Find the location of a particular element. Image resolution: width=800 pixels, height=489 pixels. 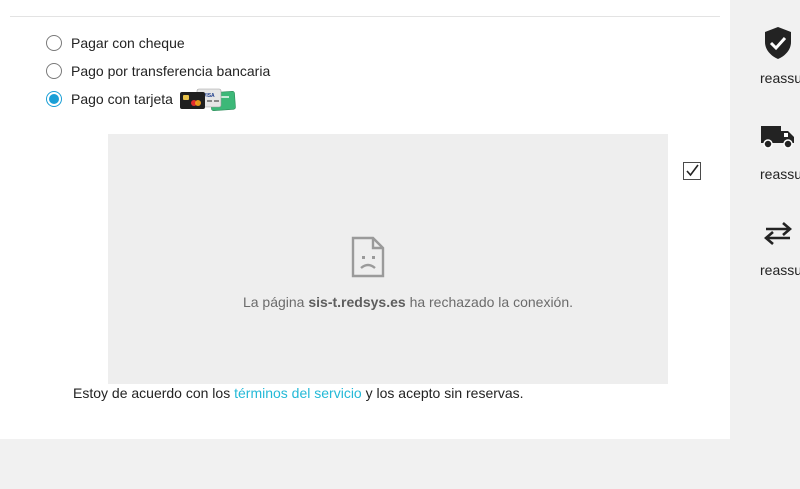

message-host: sis-t.redsys.es is located at coordinates (357, 302).